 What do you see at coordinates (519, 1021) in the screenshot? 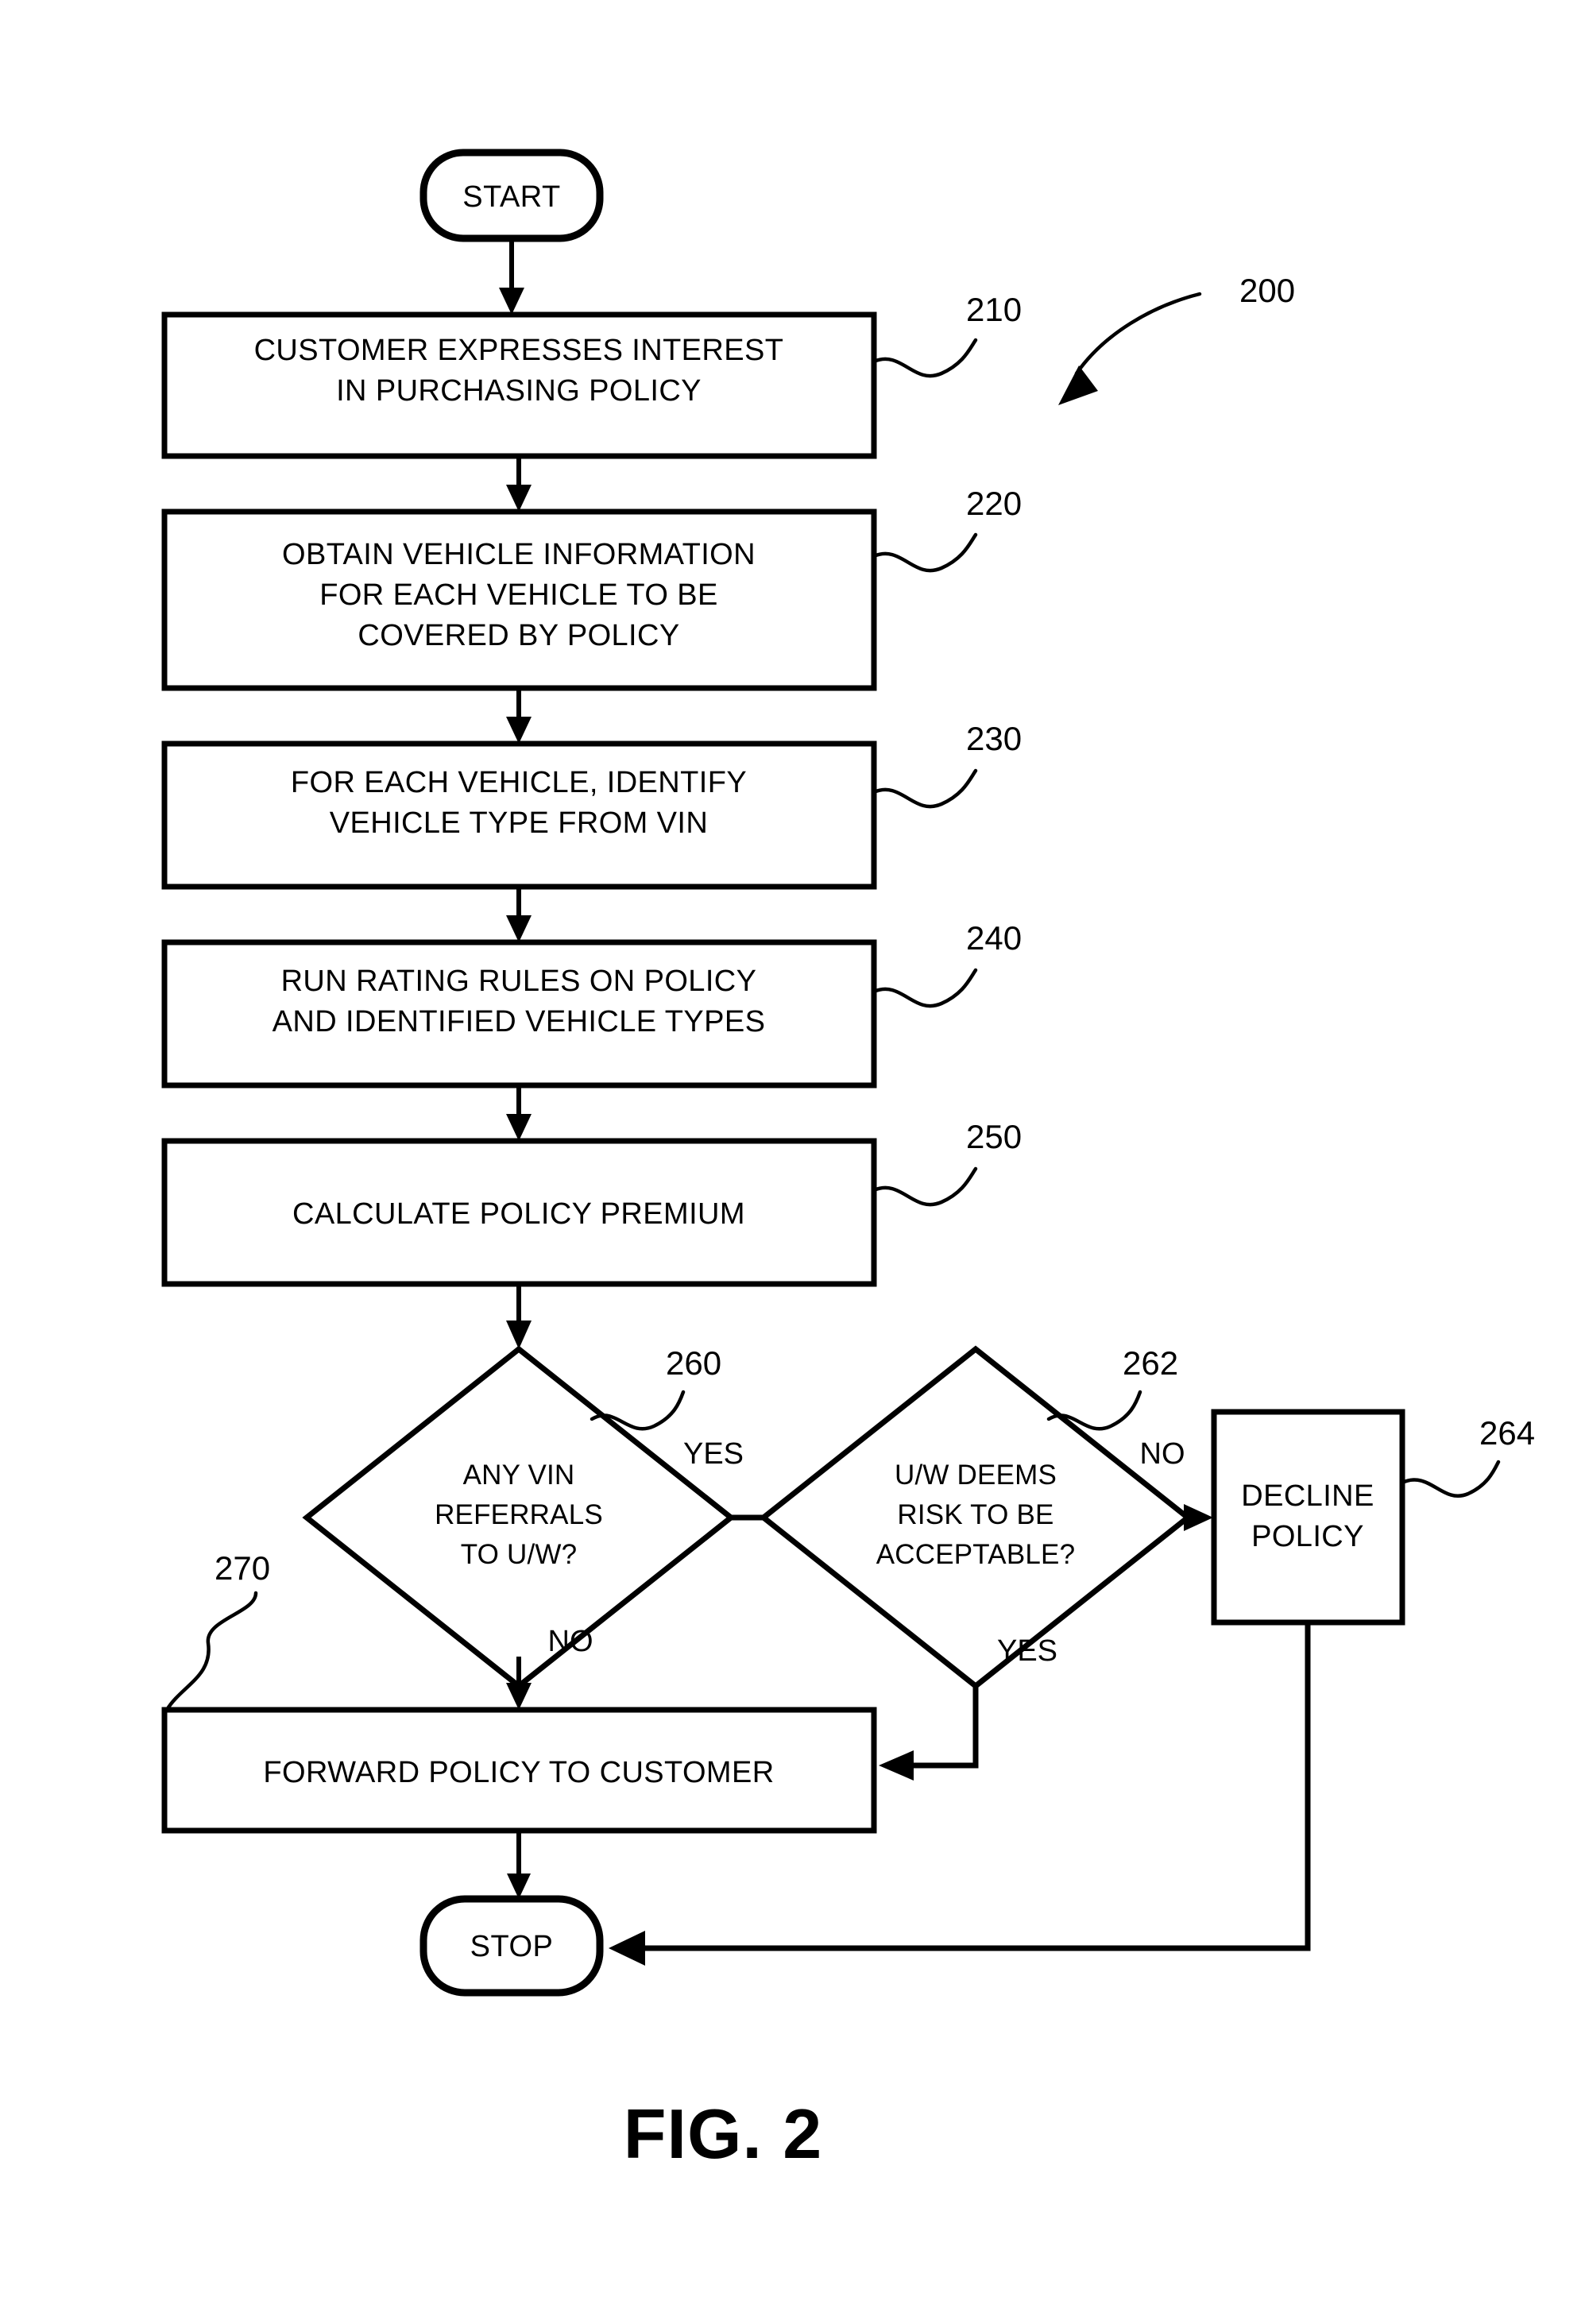
I see `node-240-line2: AND IDENTIFIED VEHICLE TYPES` at bounding box center [519, 1021].